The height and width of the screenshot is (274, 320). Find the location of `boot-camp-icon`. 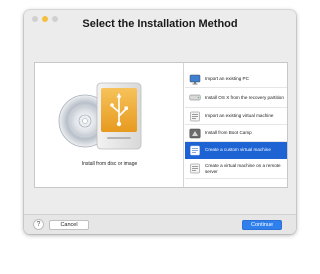

boot-camp-icon is located at coordinates (195, 133).